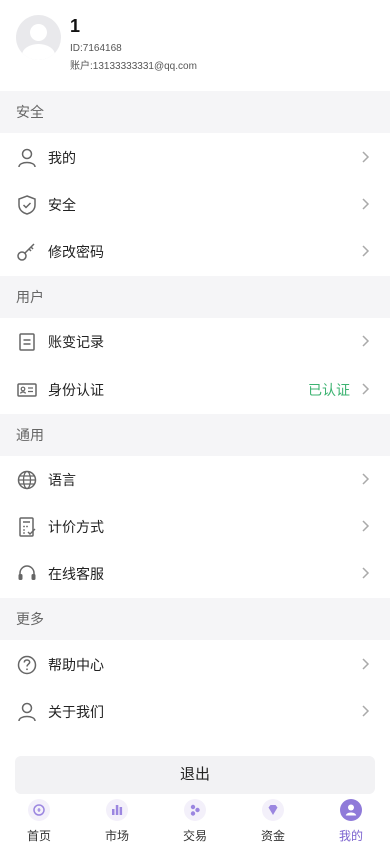 The height and width of the screenshot is (844, 390). I want to click on profile-name: 1, so click(75, 26).